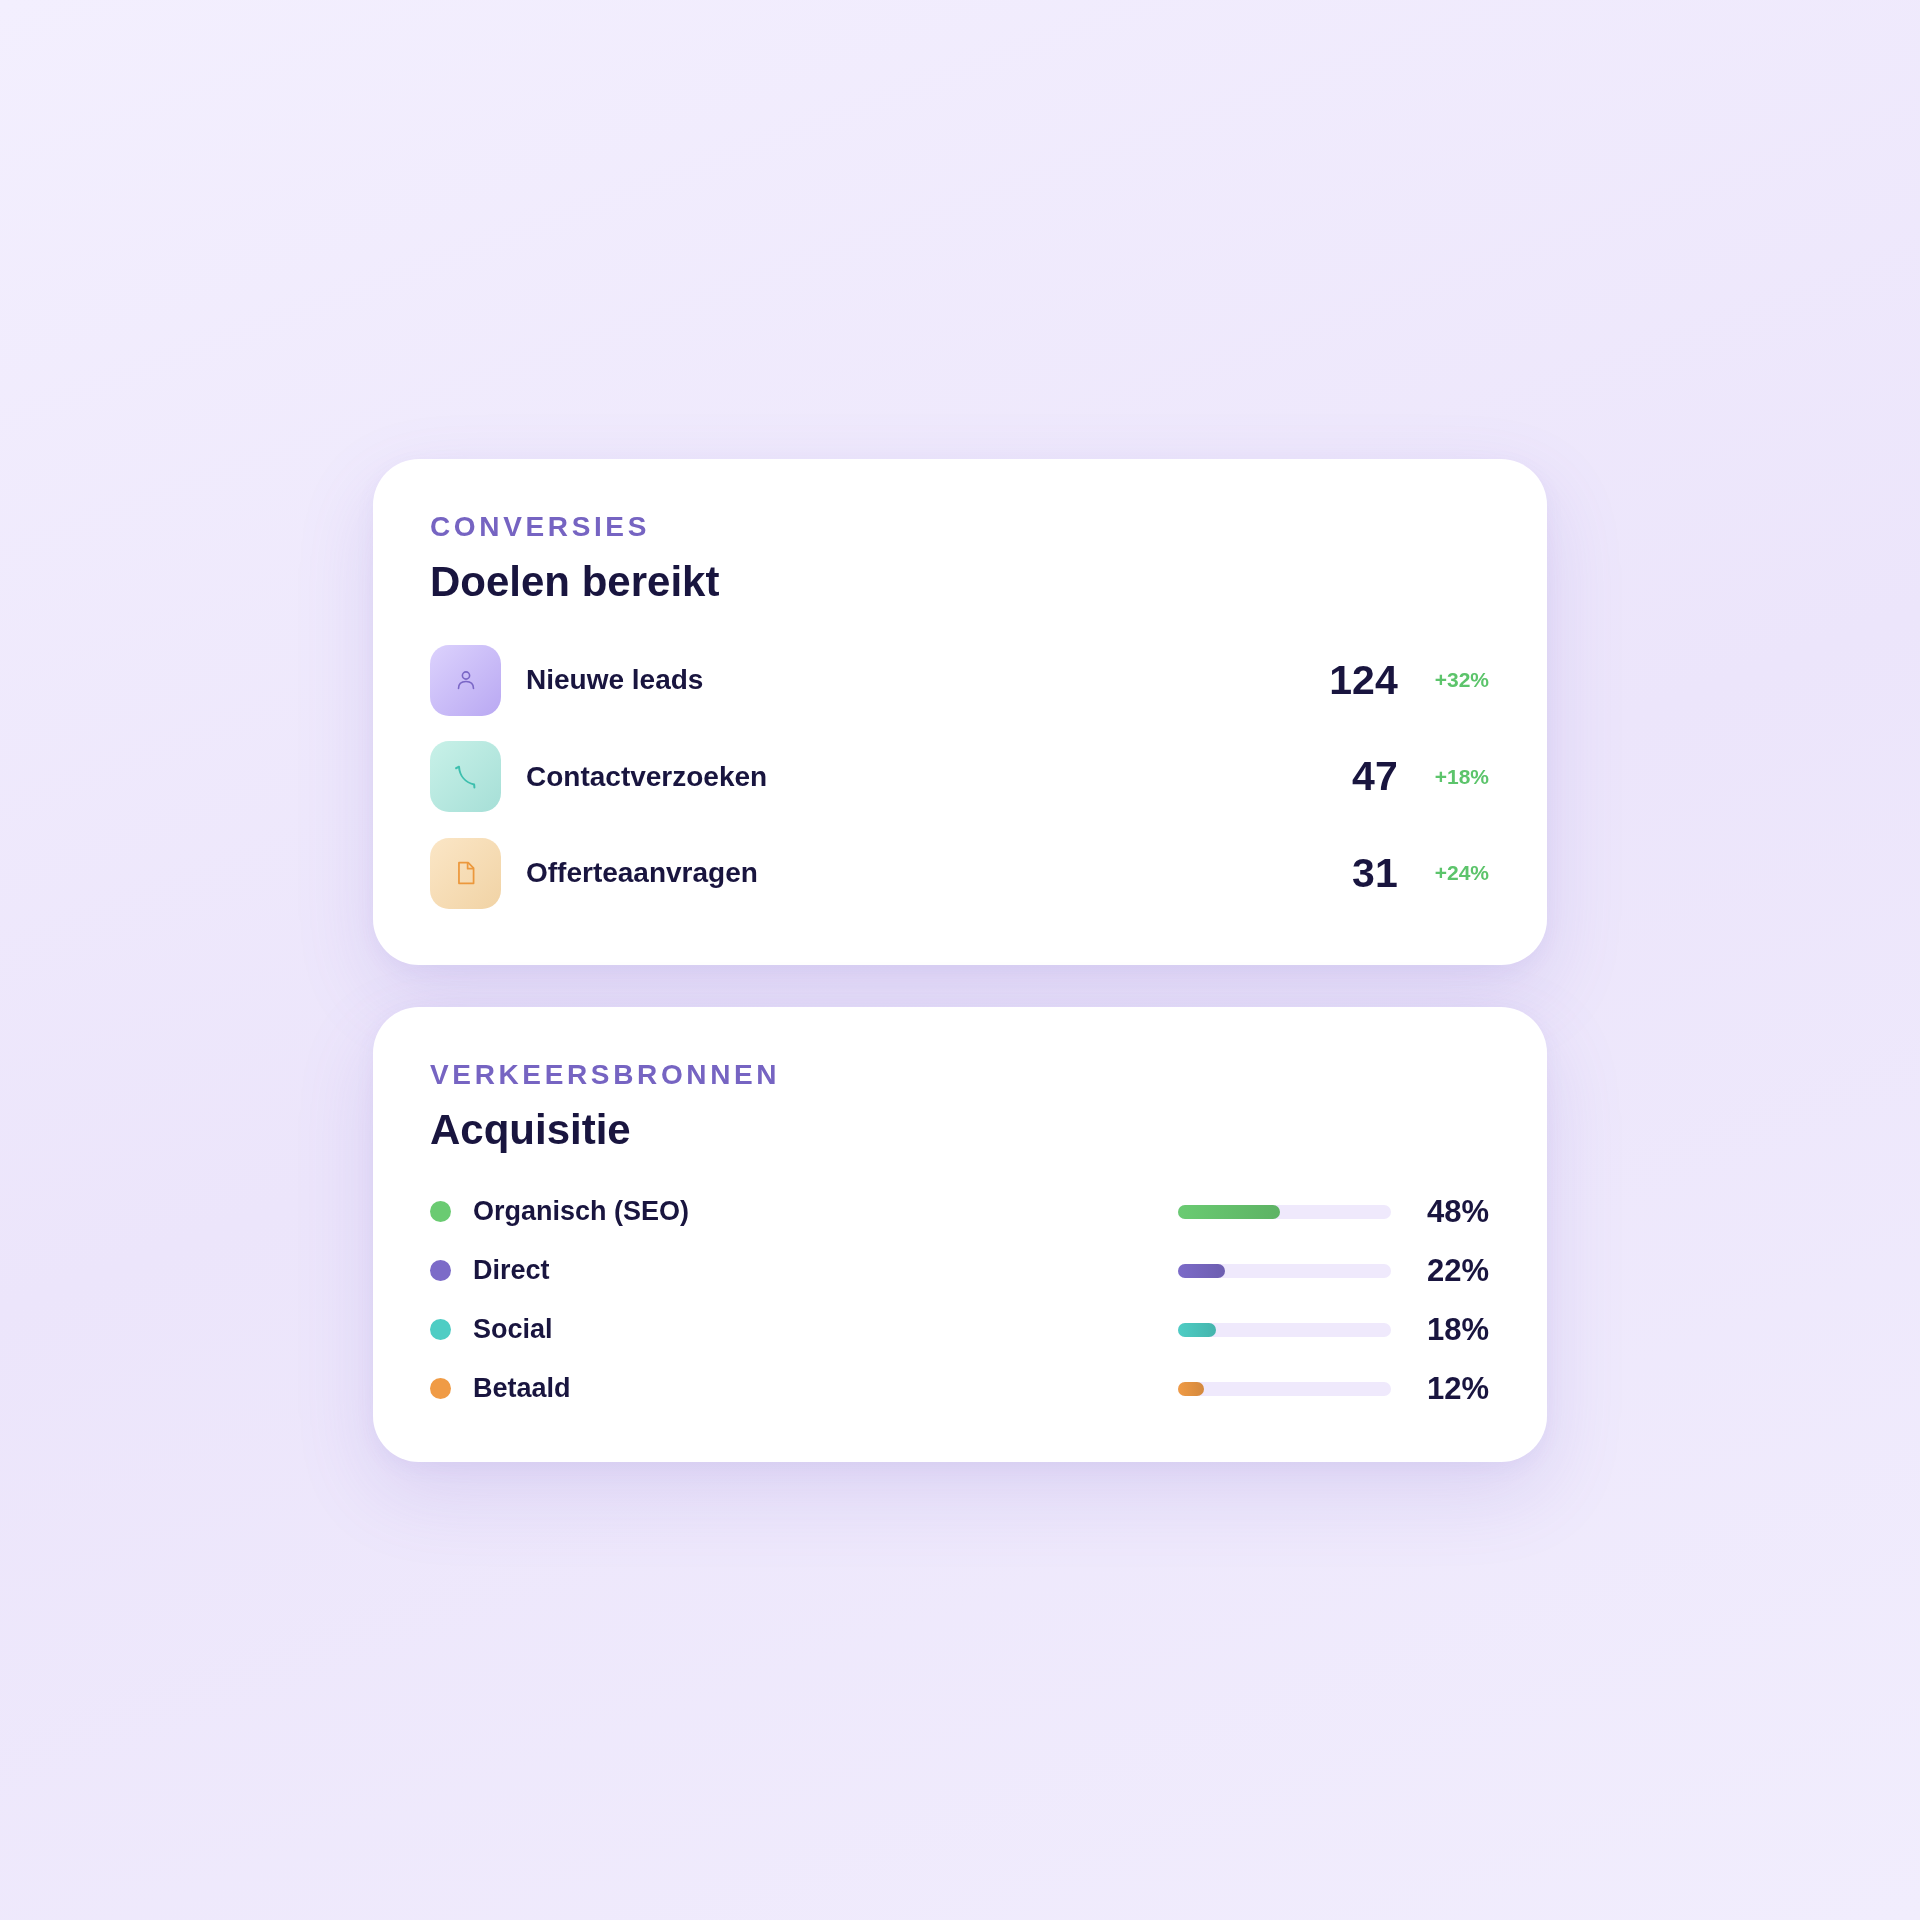 Image resolution: width=1920 pixels, height=1920 pixels. What do you see at coordinates (582, 1211) in the screenshot?
I see `source-label: Organisch (SEO)` at bounding box center [582, 1211].